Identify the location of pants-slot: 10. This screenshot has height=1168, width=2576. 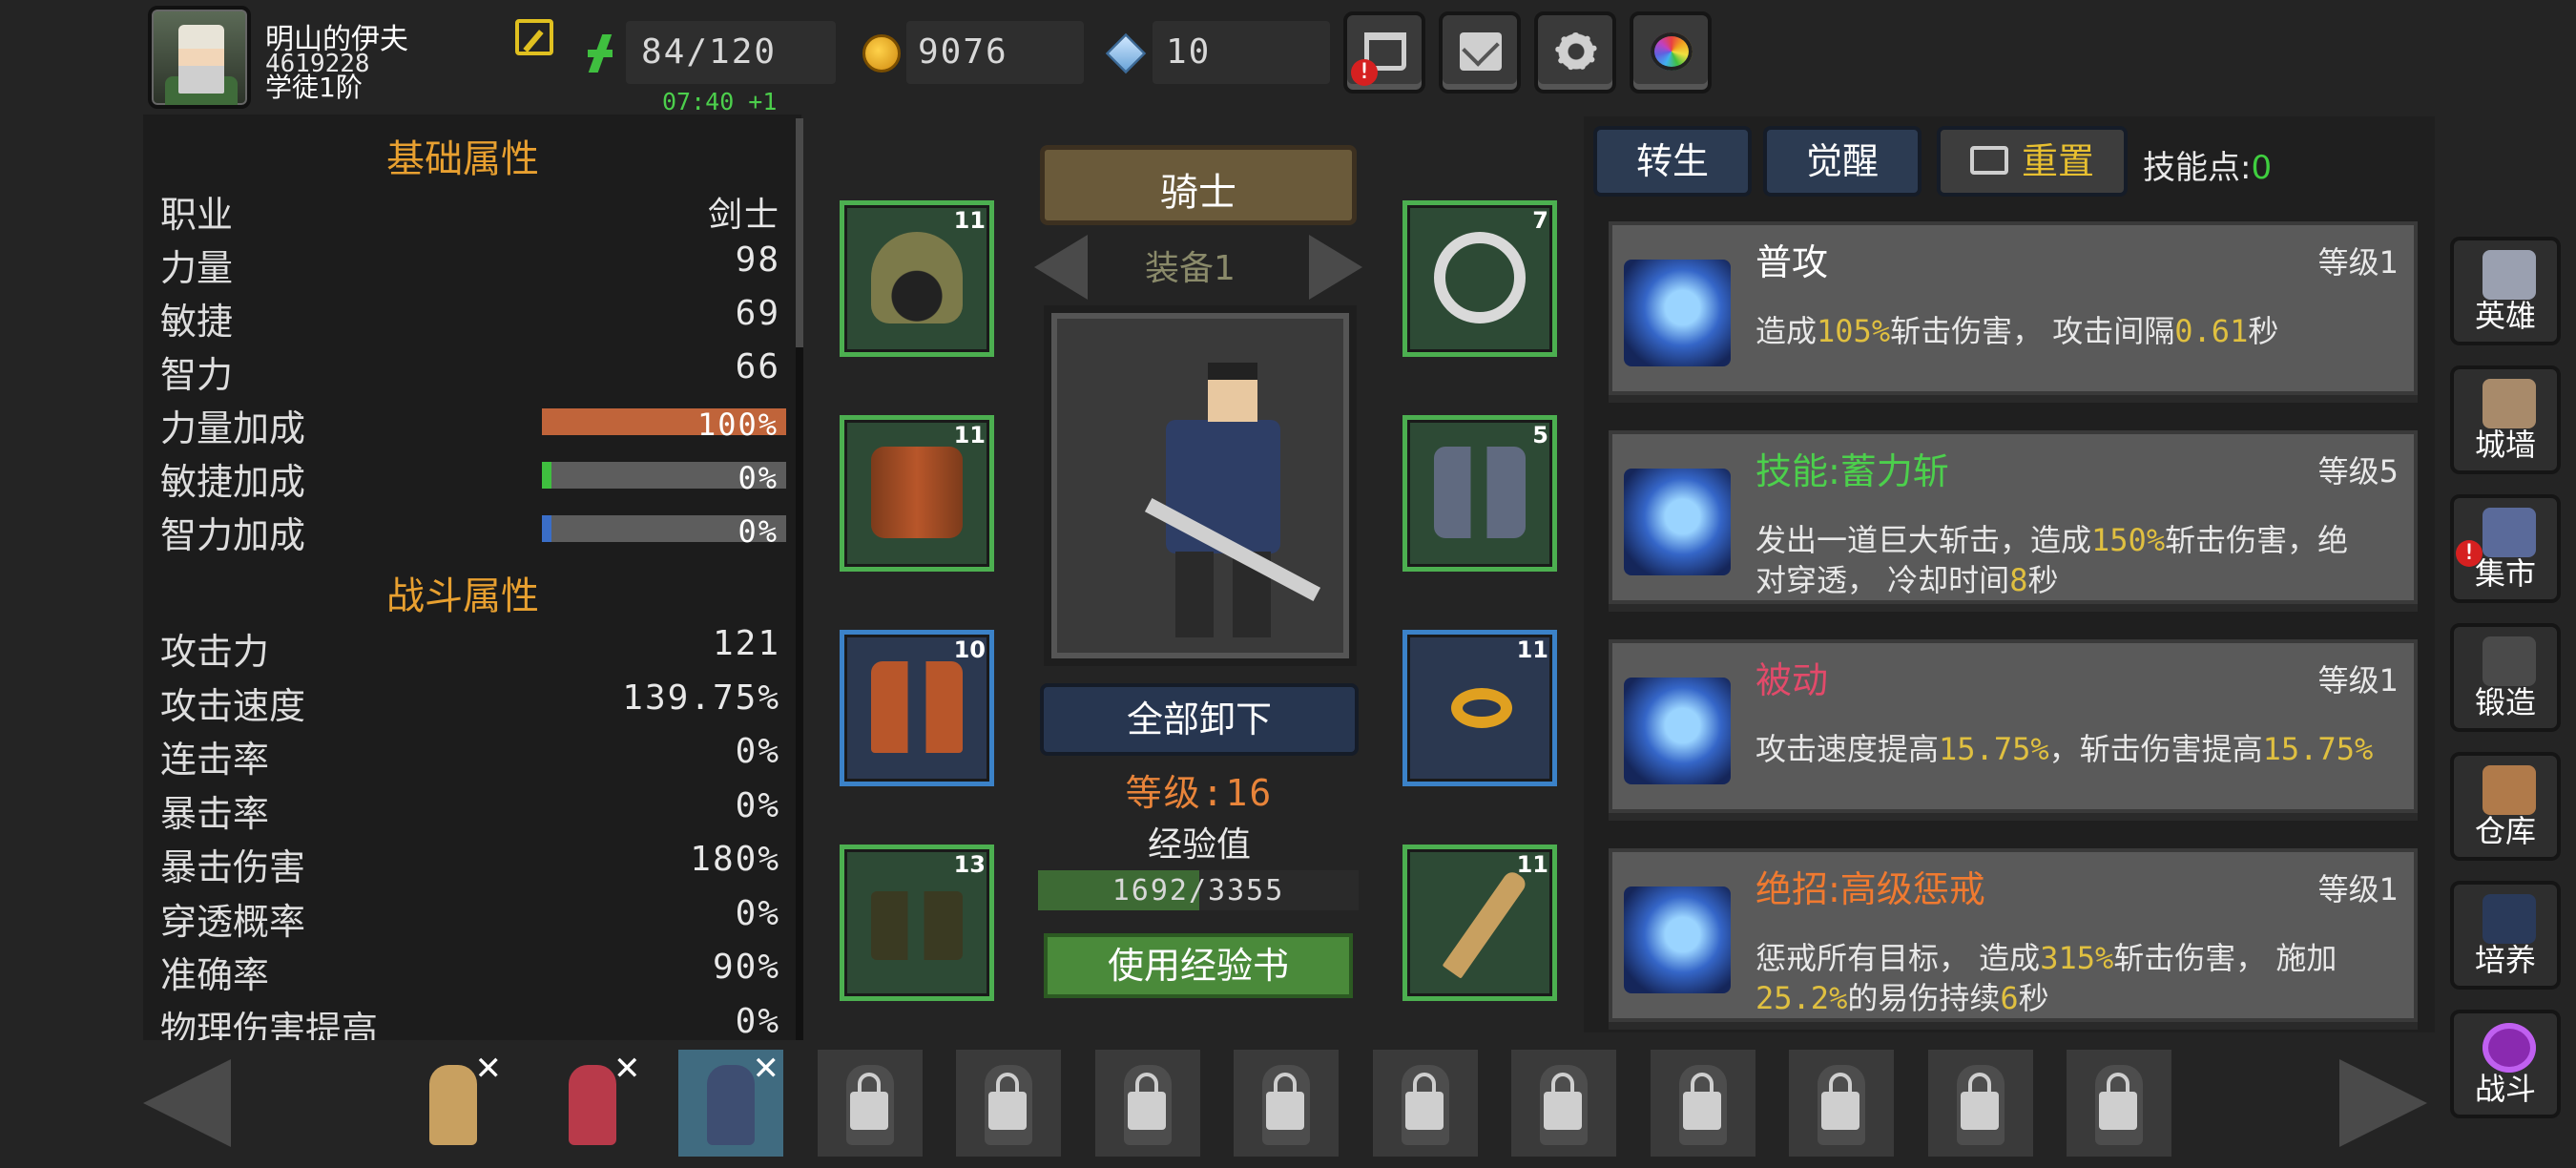
(917, 708).